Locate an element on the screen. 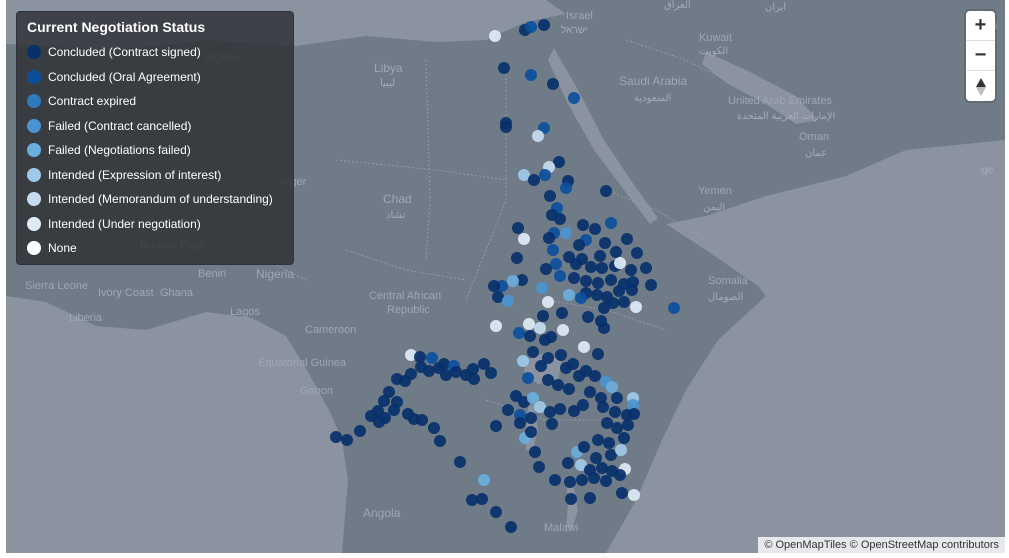  zoom-out-button: − is located at coordinates (980, 56).